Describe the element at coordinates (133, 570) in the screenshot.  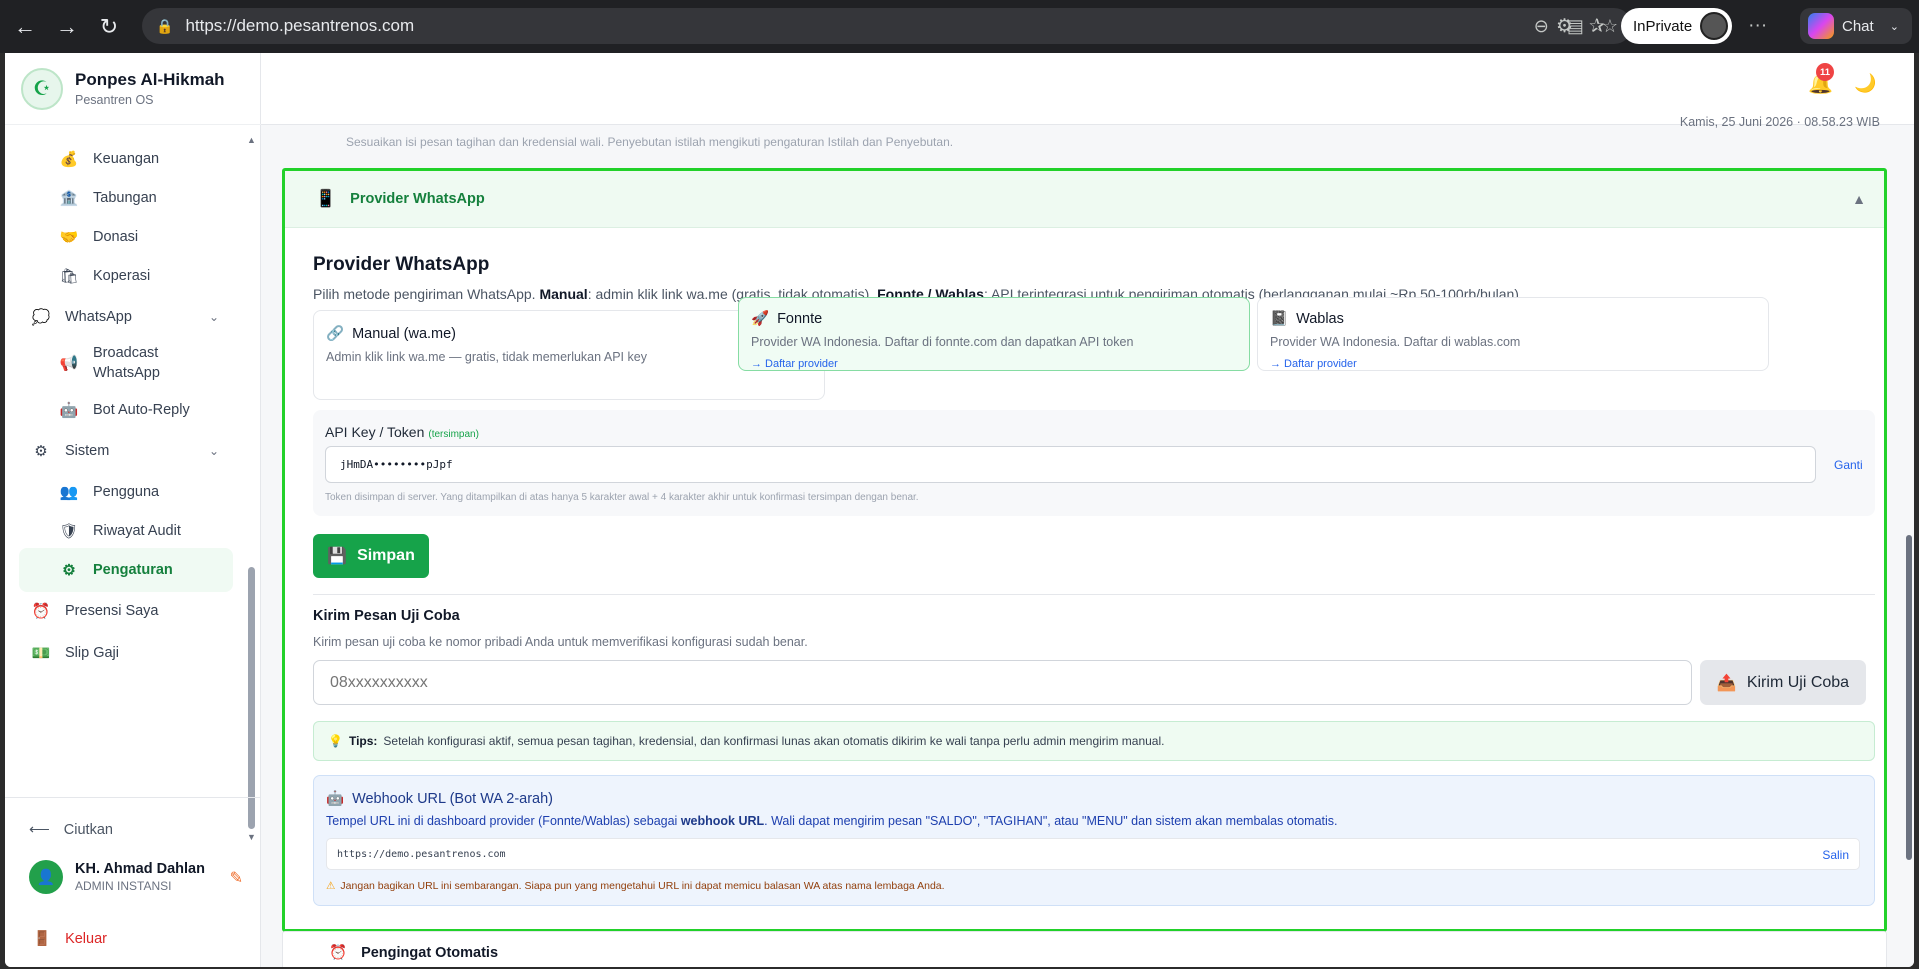
I see `sidebar-item-label: Pengaturan` at that location.